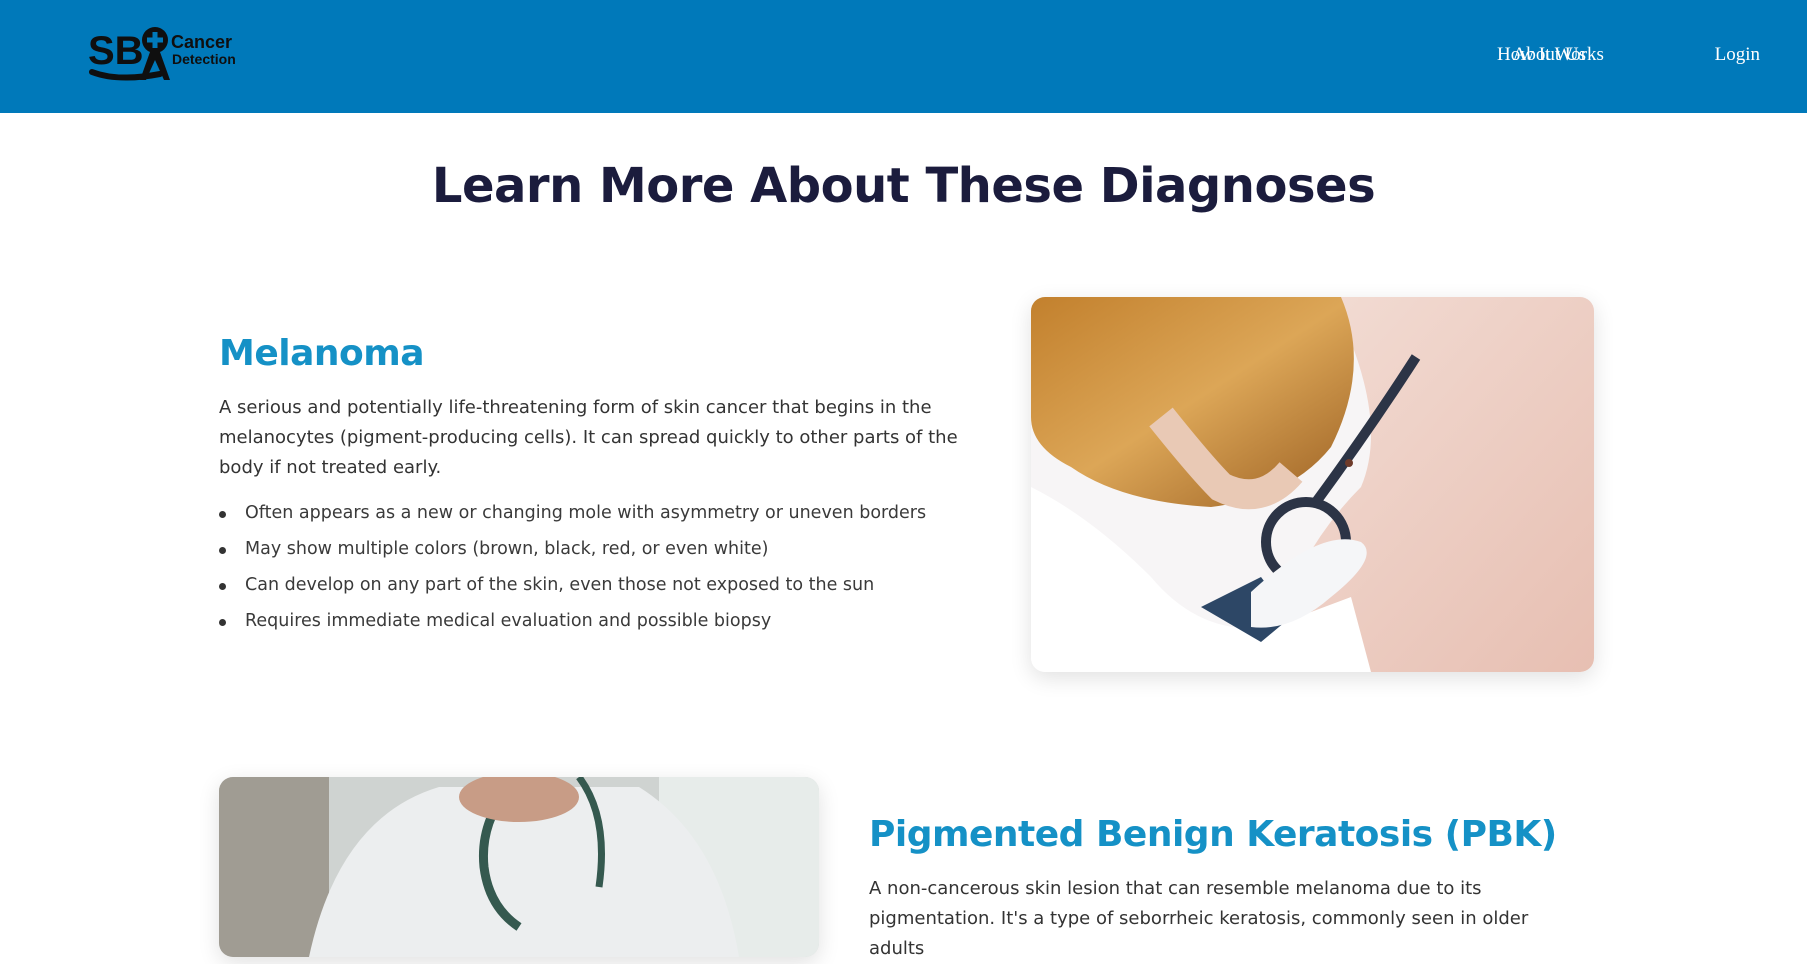  Describe the element at coordinates (1312, 484) in the screenshot. I see `melanoma-image` at that location.